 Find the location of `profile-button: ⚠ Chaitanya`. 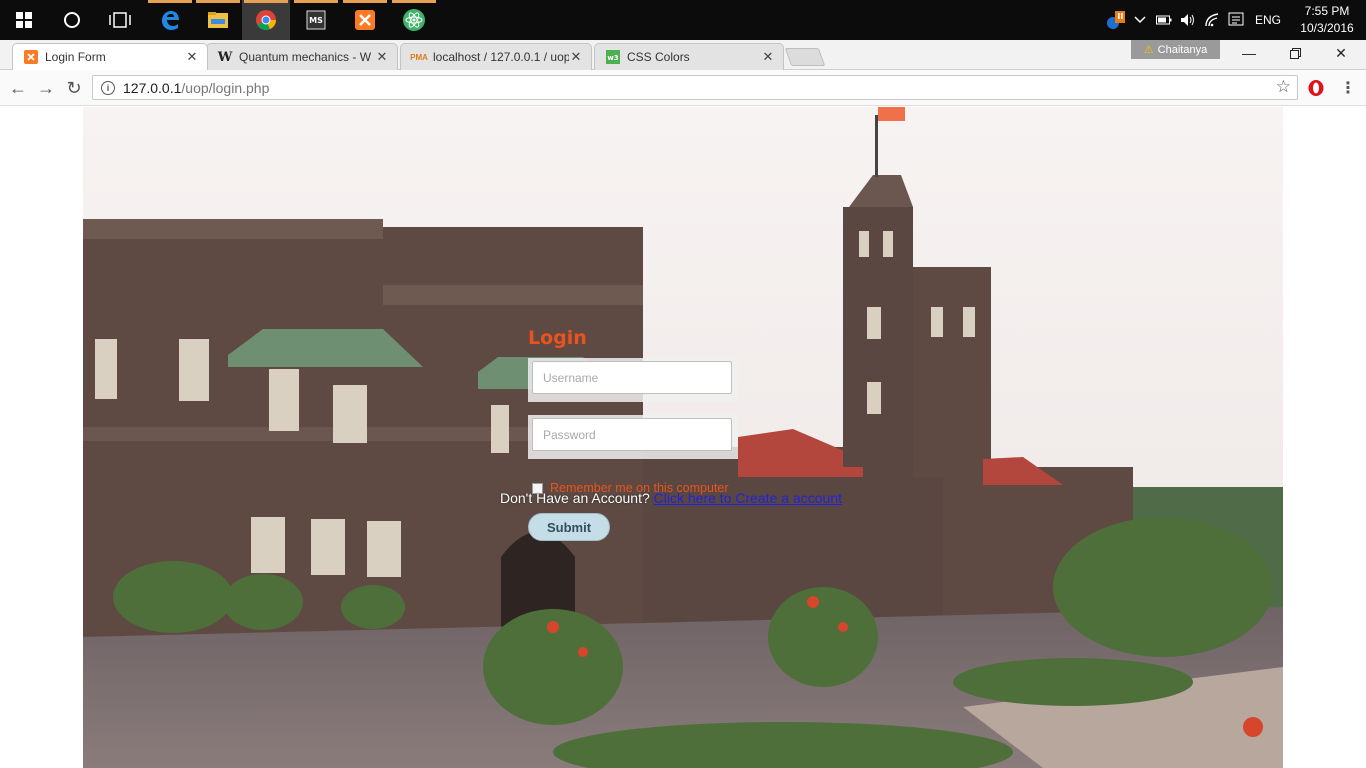

profile-button: ⚠ Chaitanya is located at coordinates (1175, 49).